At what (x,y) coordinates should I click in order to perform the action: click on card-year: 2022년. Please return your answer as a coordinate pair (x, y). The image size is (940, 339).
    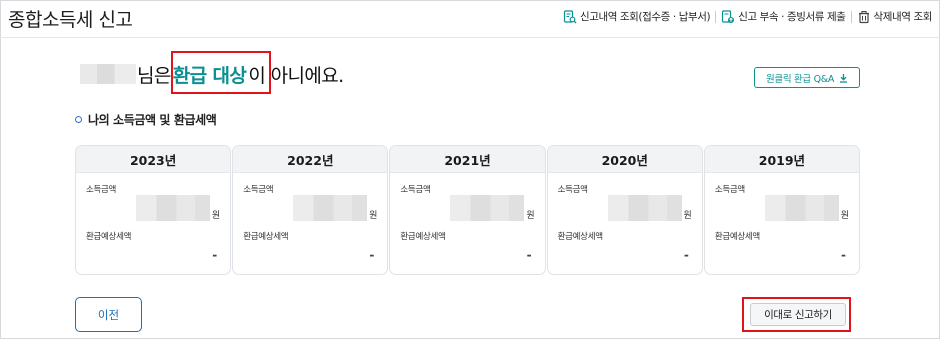
    Looking at the image, I should click on (310, 159).